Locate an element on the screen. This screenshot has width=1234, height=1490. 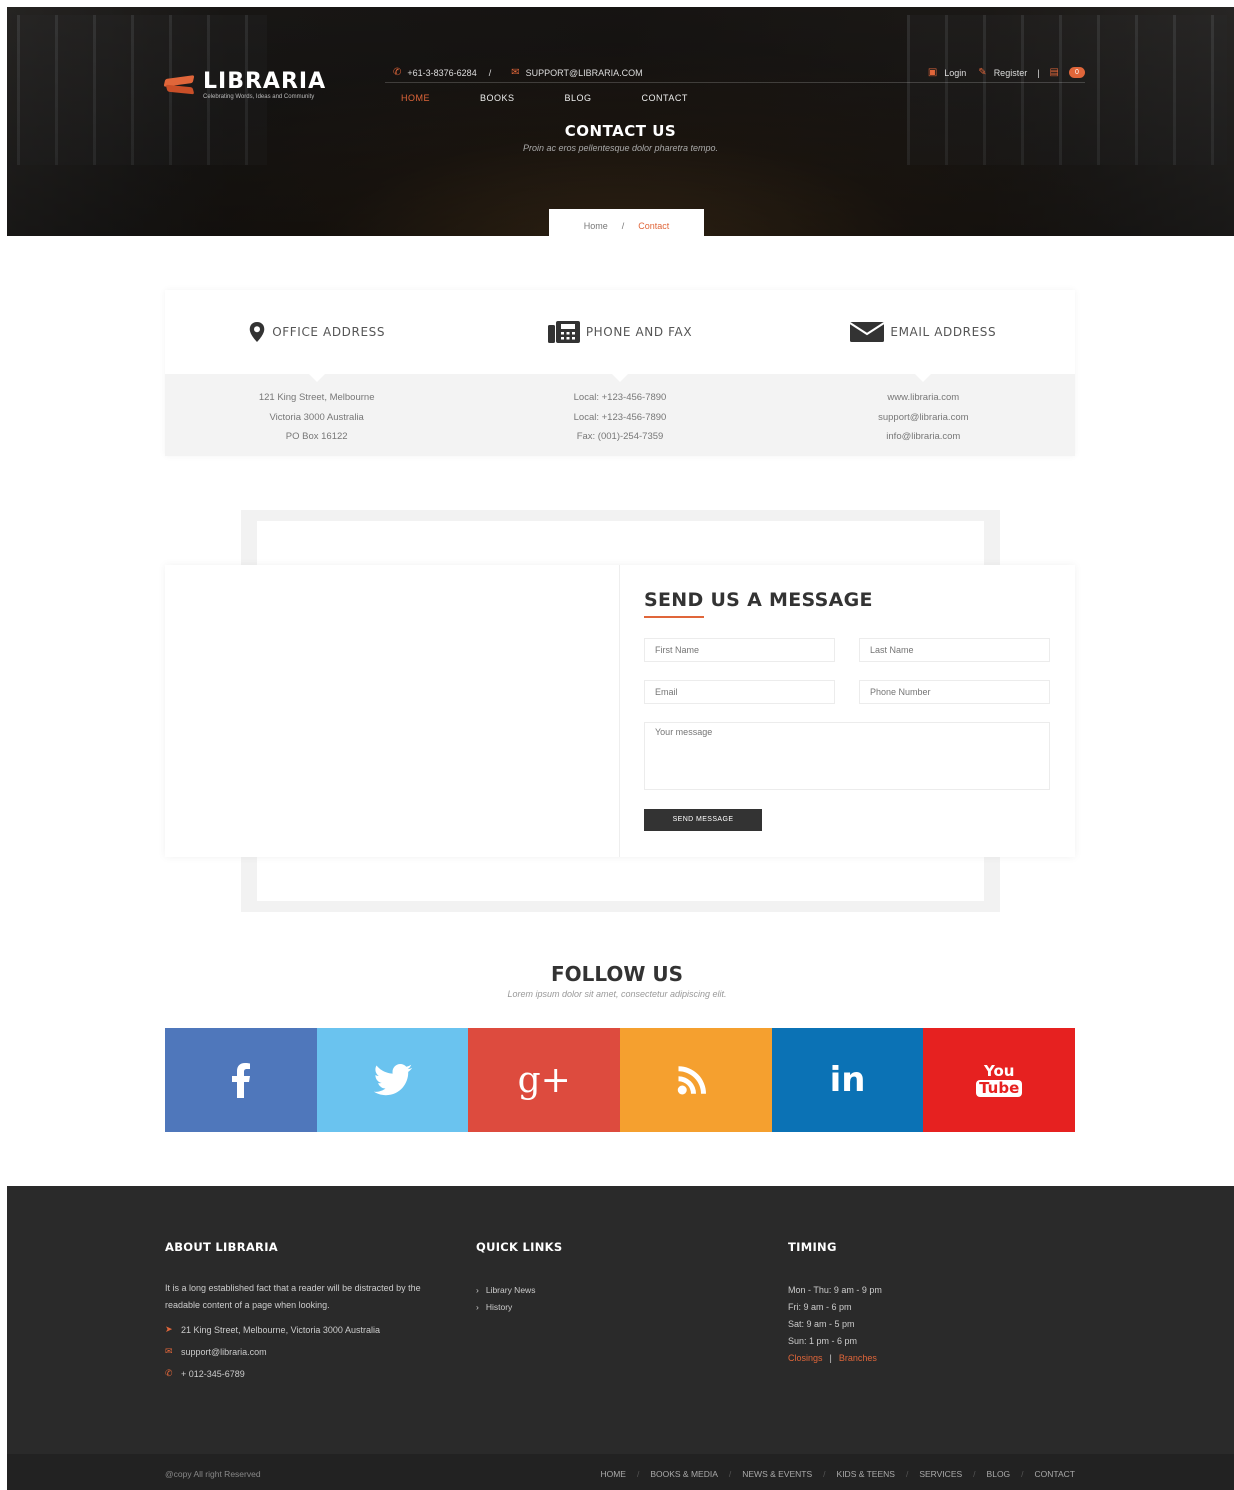
google-plus-icon: g+ is located at coordinates (544, 1080).